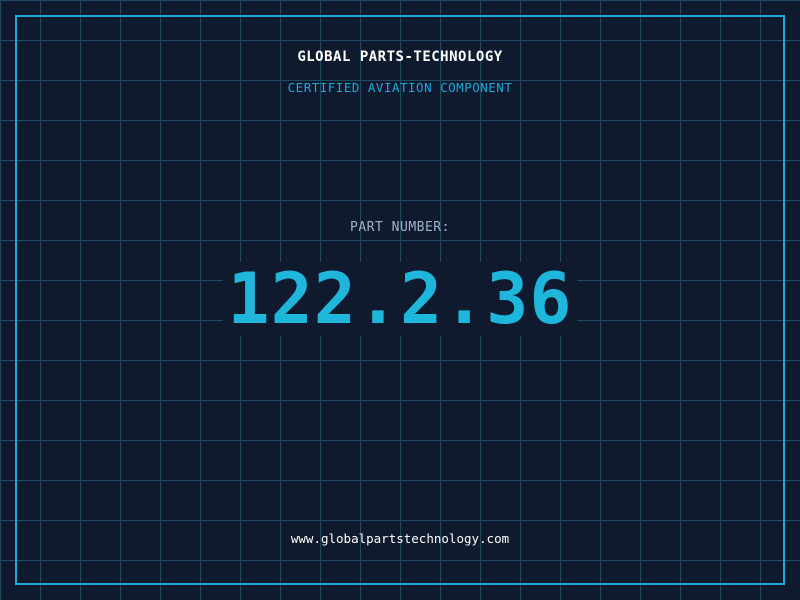 The width and height of the screenshot is (800, 600). I want to click on tagline: CERTIFIED AVIATION COMPONENT, so click(400, 87).